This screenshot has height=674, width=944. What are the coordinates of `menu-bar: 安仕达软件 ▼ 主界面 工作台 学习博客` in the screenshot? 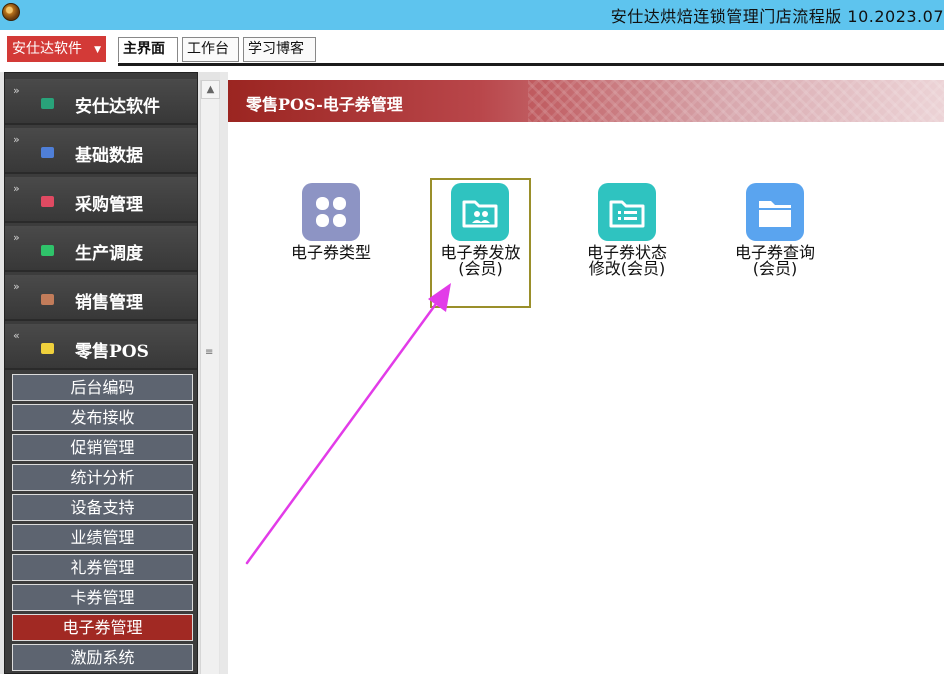 It's located at (472, 48).